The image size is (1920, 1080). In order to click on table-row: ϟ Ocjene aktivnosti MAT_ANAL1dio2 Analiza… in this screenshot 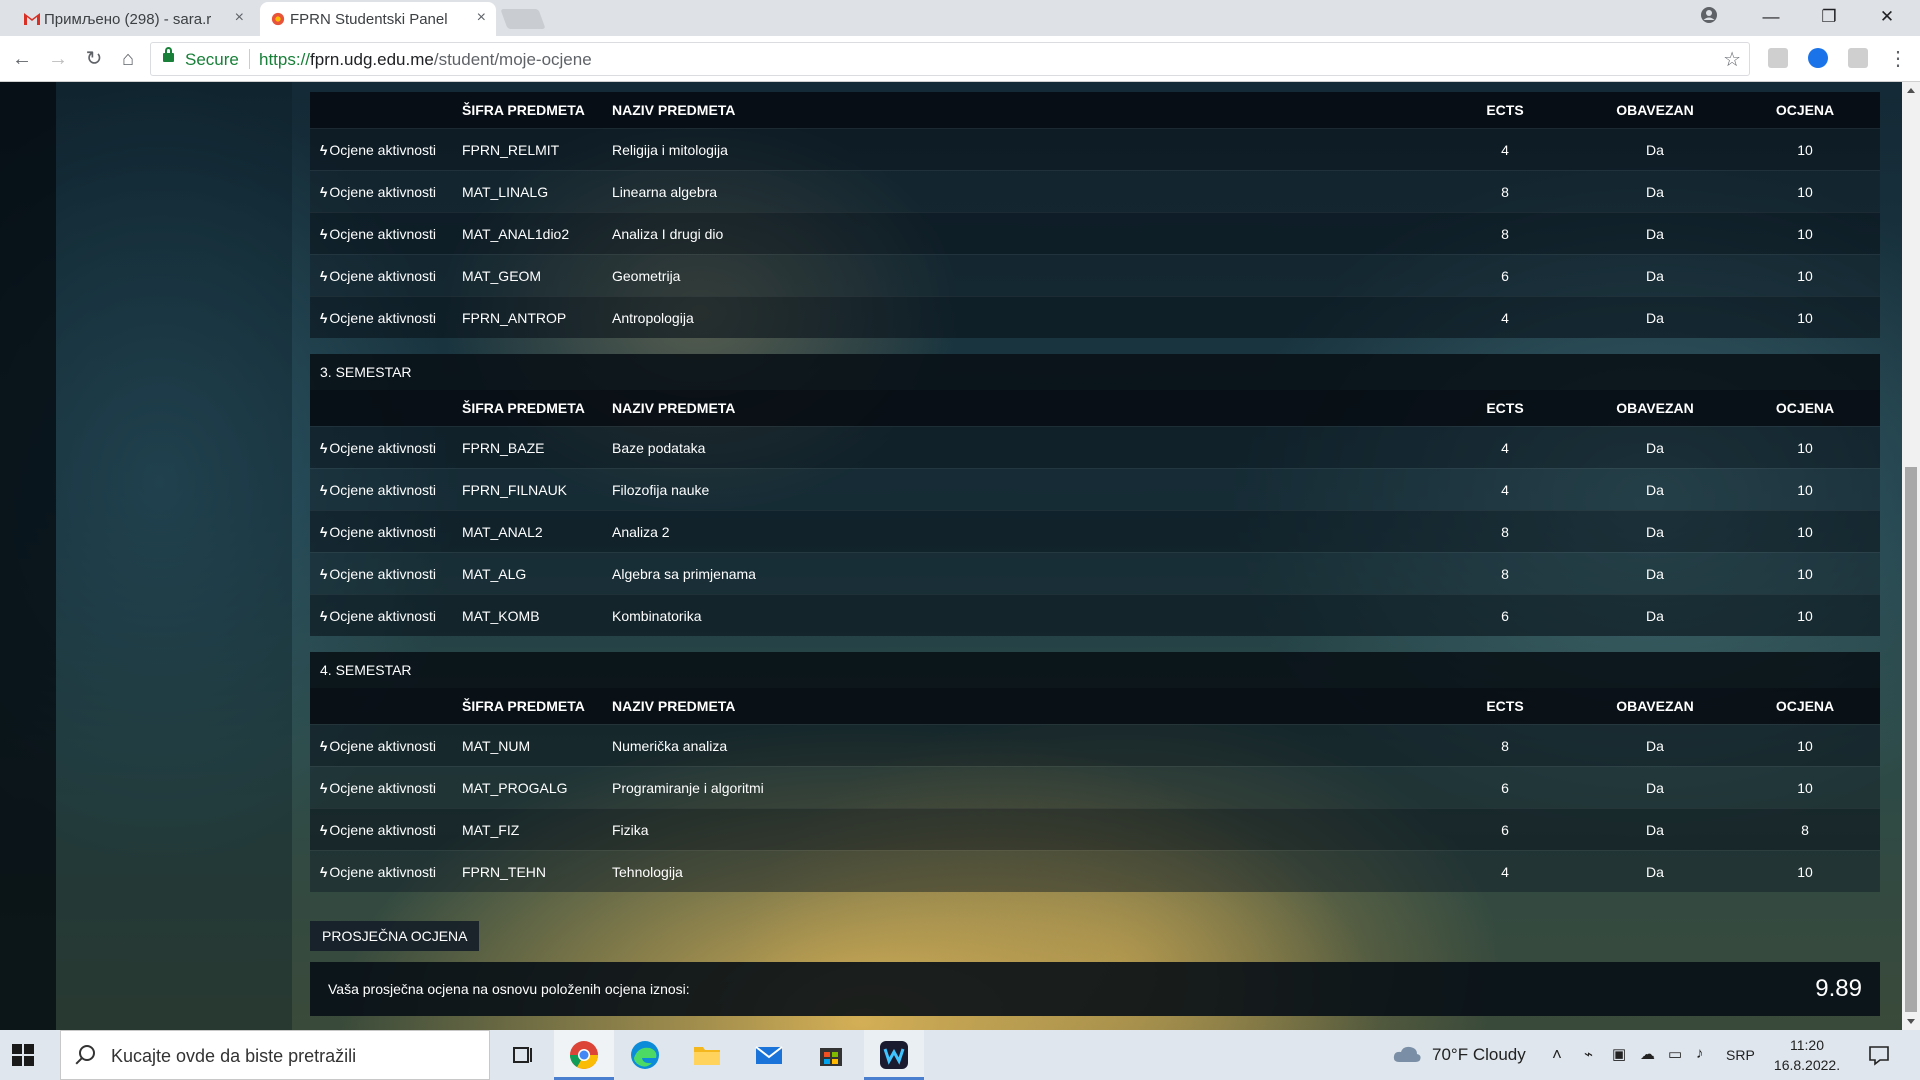, I will do `click(1095, 233)`.